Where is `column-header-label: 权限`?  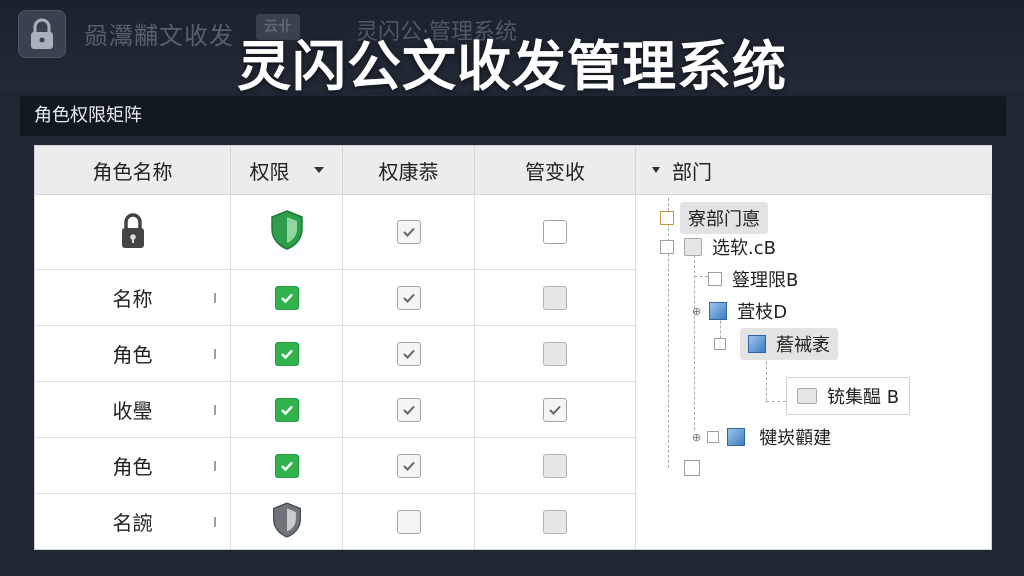 column-header-label: 权限 is located at coordinates (269, 171).